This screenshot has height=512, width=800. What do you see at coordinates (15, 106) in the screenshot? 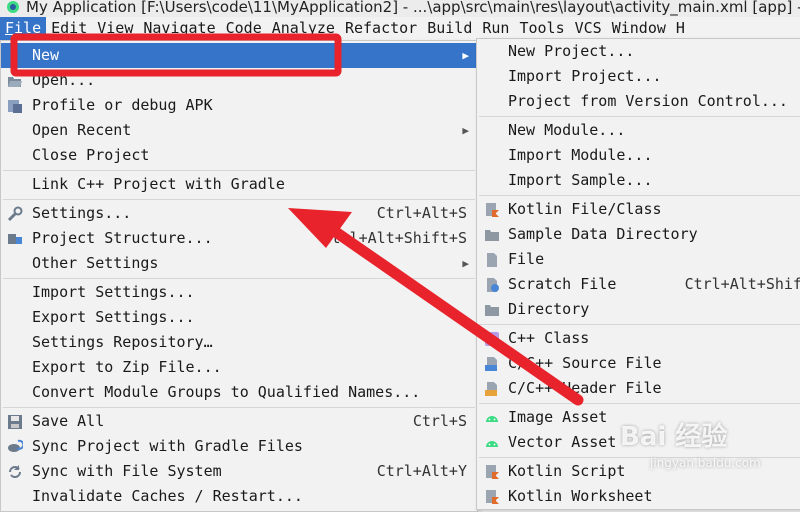
I see `apk-icon` at bounding box center [15, 106].